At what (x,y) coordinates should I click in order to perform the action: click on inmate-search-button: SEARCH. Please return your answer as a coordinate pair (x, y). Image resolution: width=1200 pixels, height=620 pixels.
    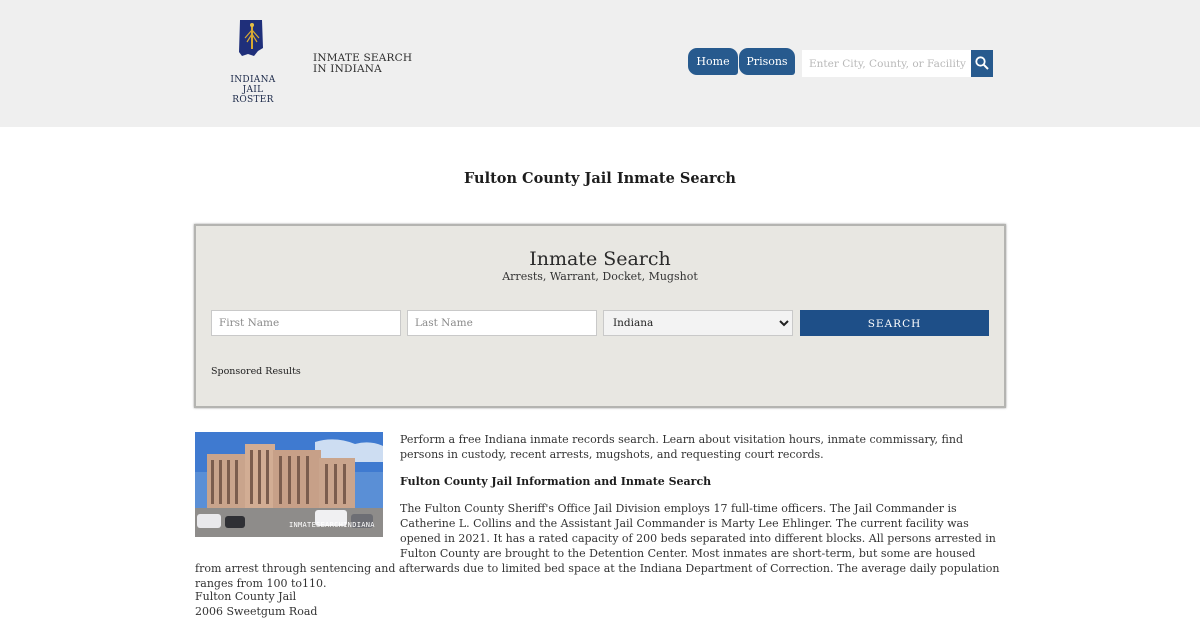
    Looking at the image, I should click on (894, 323).